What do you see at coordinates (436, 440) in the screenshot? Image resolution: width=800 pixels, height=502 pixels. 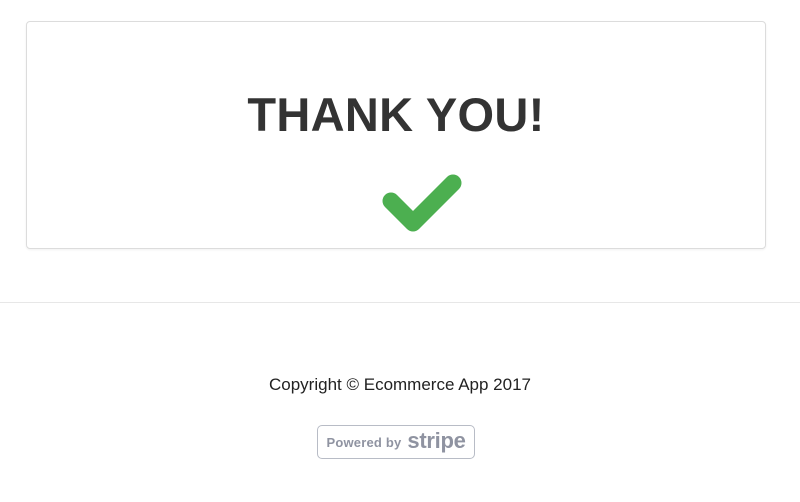 I see `stripe-logo: stripe` at bounding box center [436, 440].